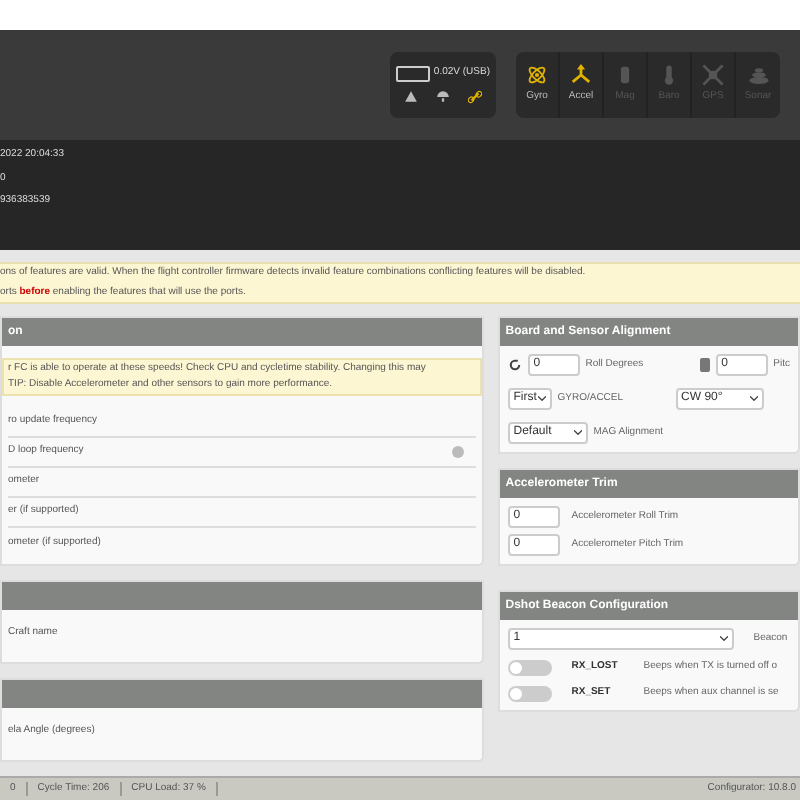 This screenshot has height=800, width=800. What do you see at coordinates (704, 365) in the screenshot?
I see `pitch-icon` at bounding box center [704, 365].